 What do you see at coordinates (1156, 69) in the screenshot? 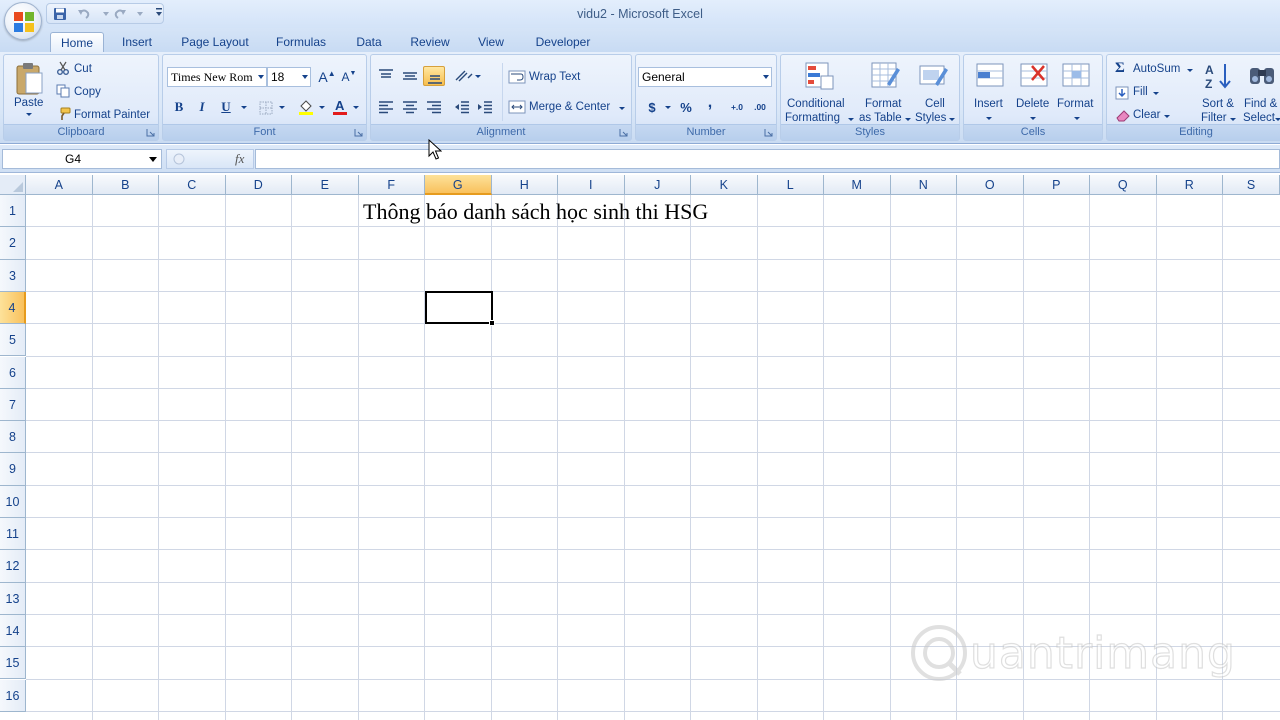
I see `autosum-button: AutoSum` at bounding box center [1156, 69].